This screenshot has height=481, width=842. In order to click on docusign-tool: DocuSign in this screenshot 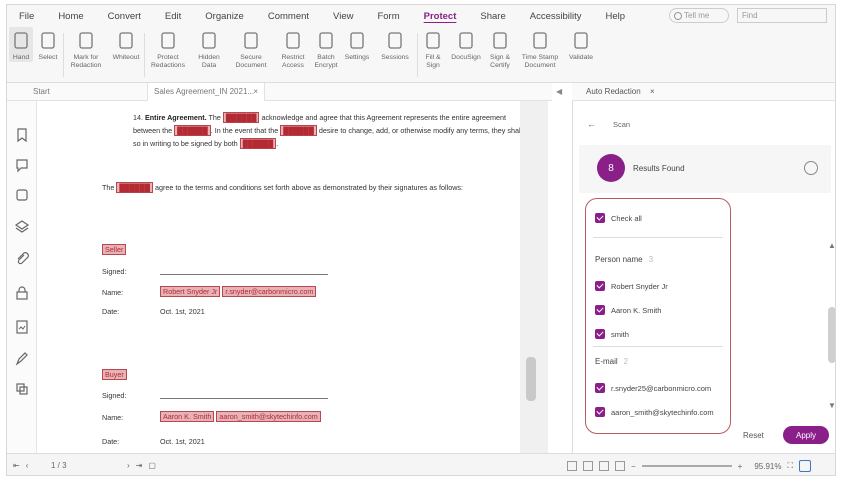, I will do `click(466, 44)`.